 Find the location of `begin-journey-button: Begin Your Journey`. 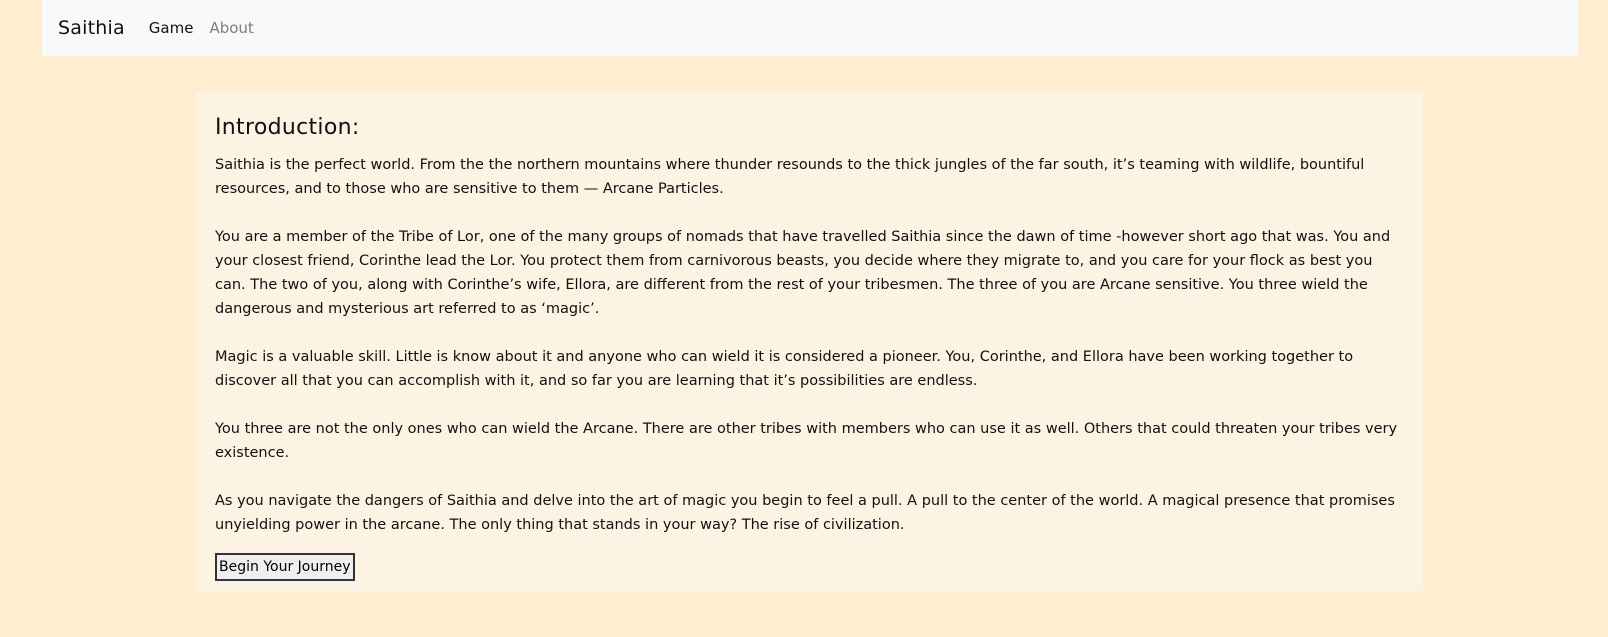

begin-journey-button: Begin Your Journey is located at coordinates (285, 567).